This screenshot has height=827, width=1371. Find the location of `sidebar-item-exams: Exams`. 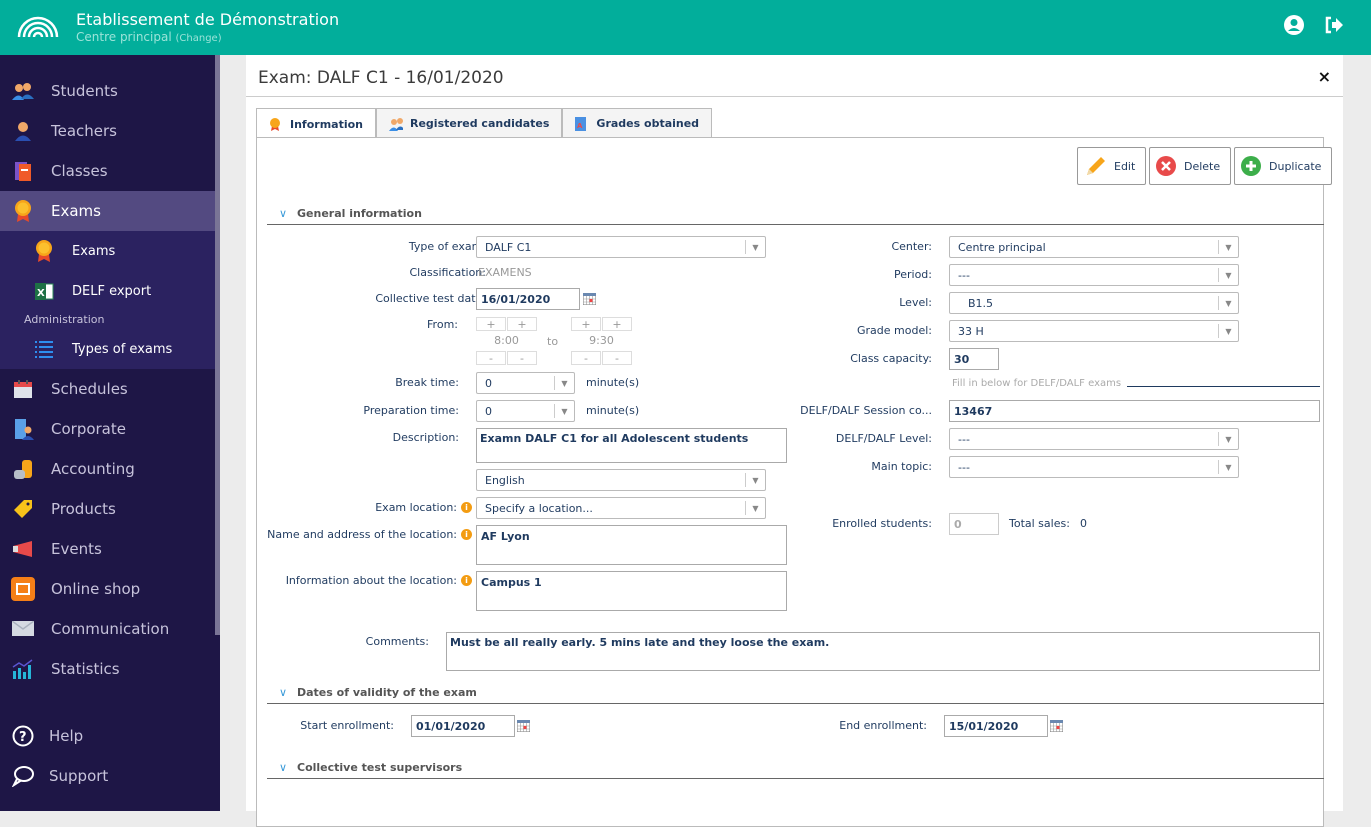

sidebar-item-exams: Exams is located at coordinates (107, 211).